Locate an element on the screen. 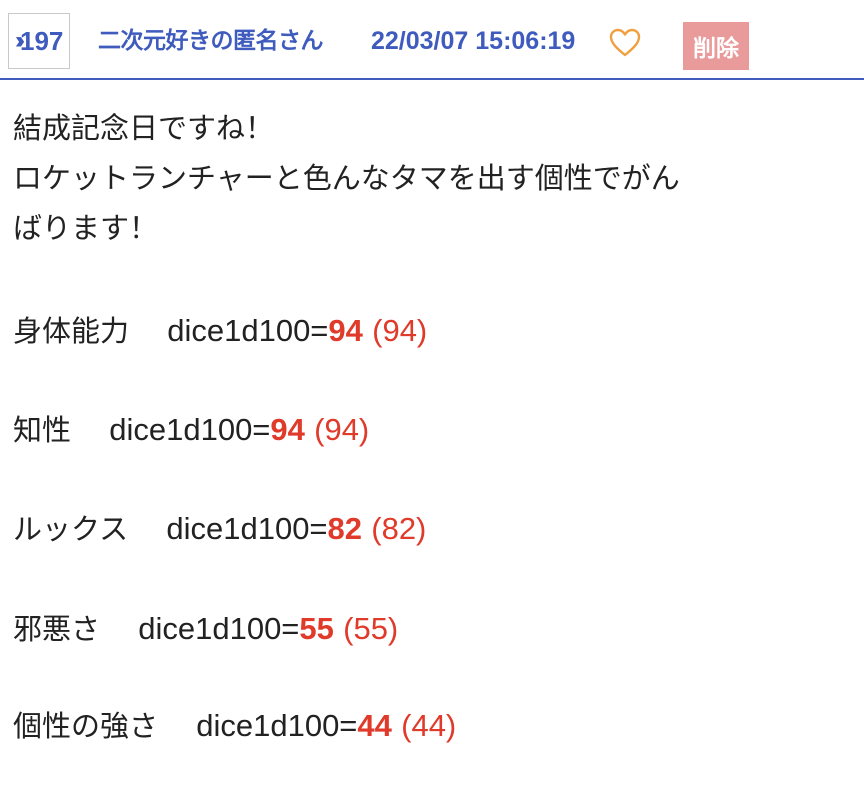 This screenshot has height=789, width=864. delete-button: 削除 is located at coordinates (716, 46).